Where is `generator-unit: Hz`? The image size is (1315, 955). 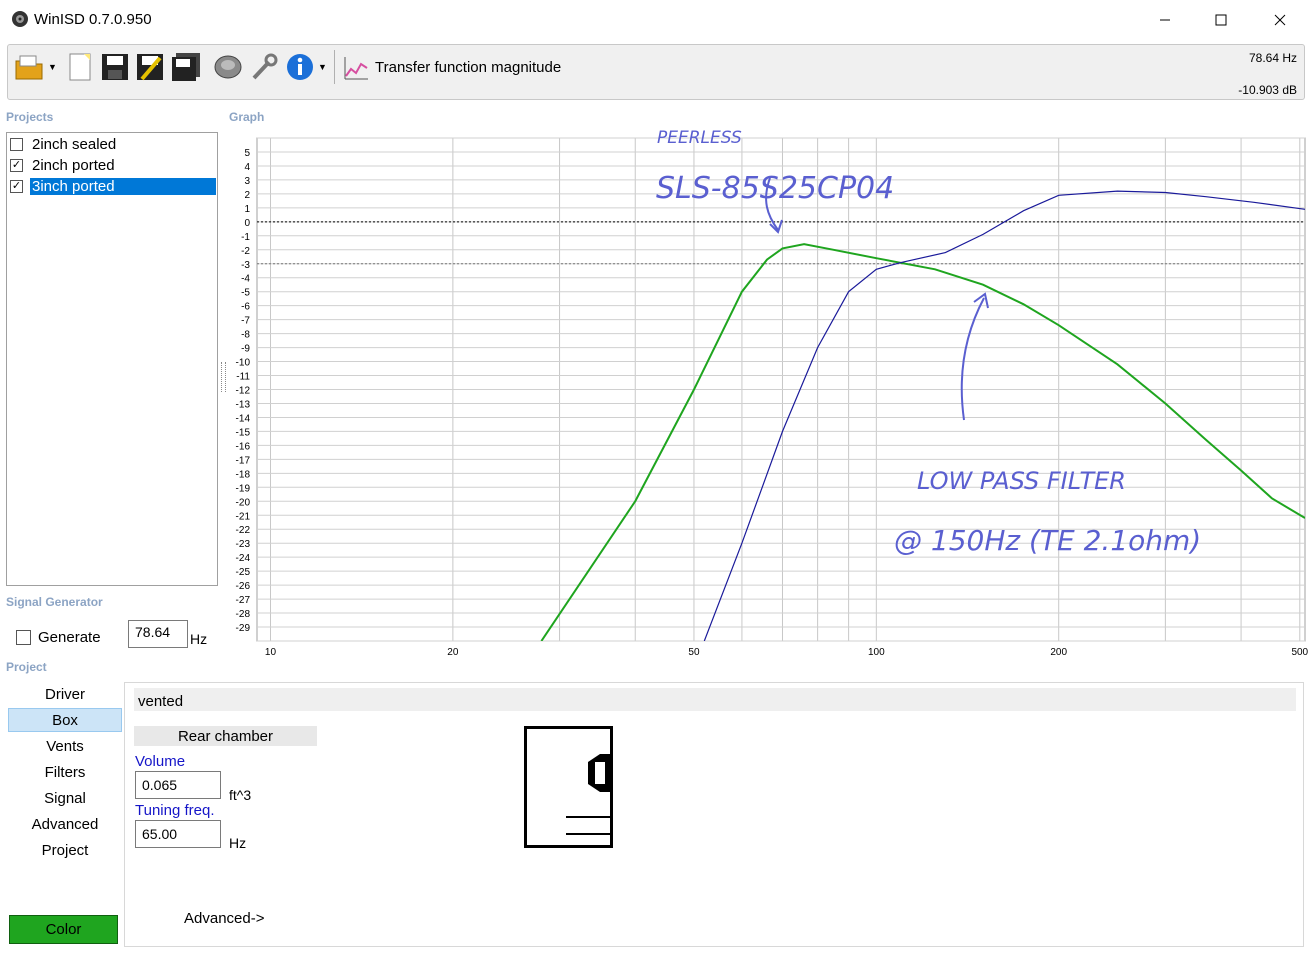 generator-unit: Hz is located at coordinates (199, 639).